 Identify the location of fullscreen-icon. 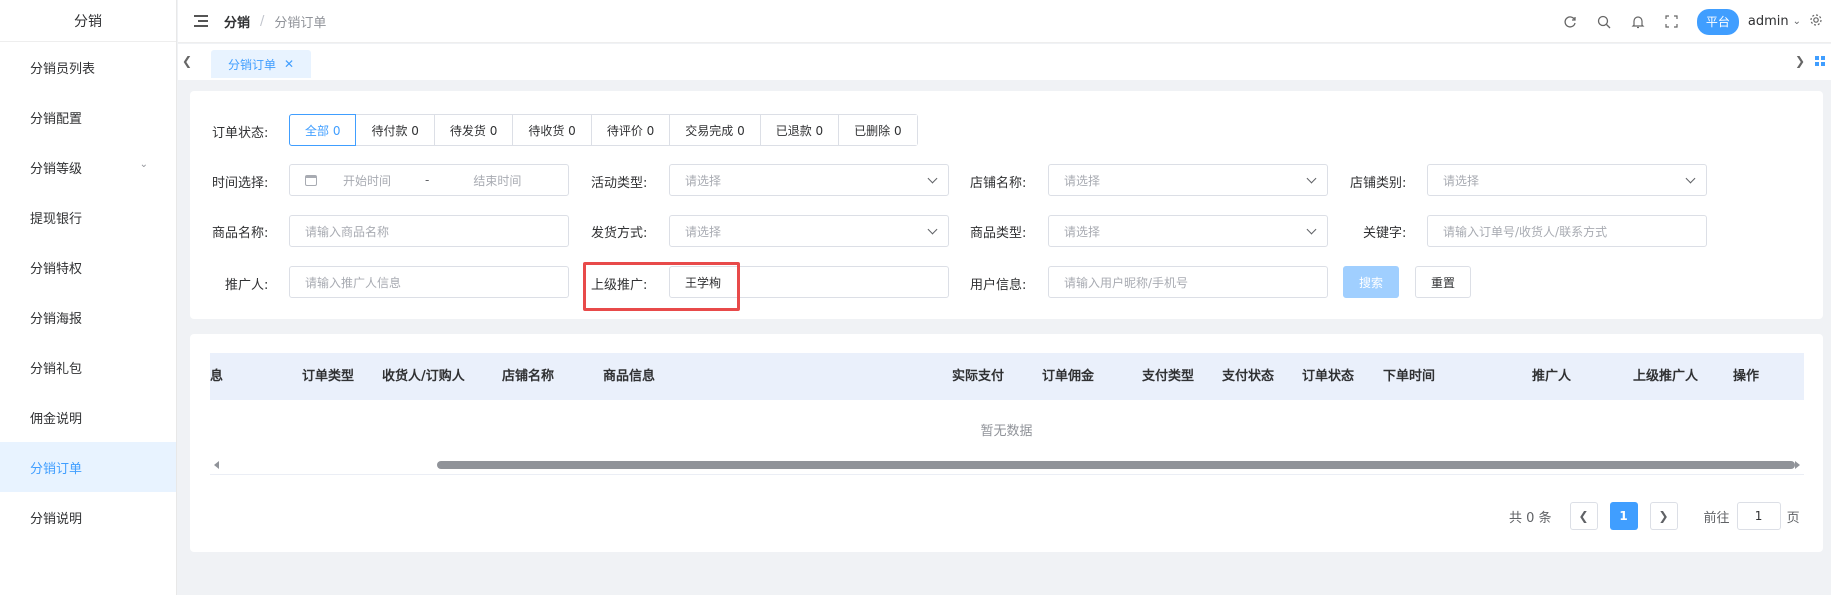
(1672, 22).